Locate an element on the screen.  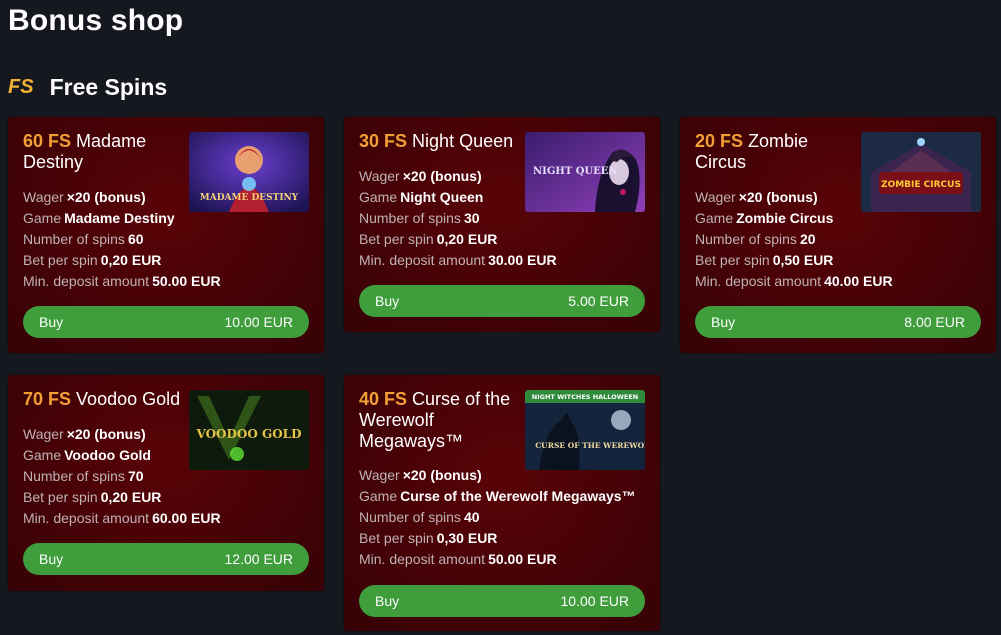
deposit-row: Min. deposit amount 60.00 EUR is located at coordinates (122, 518).